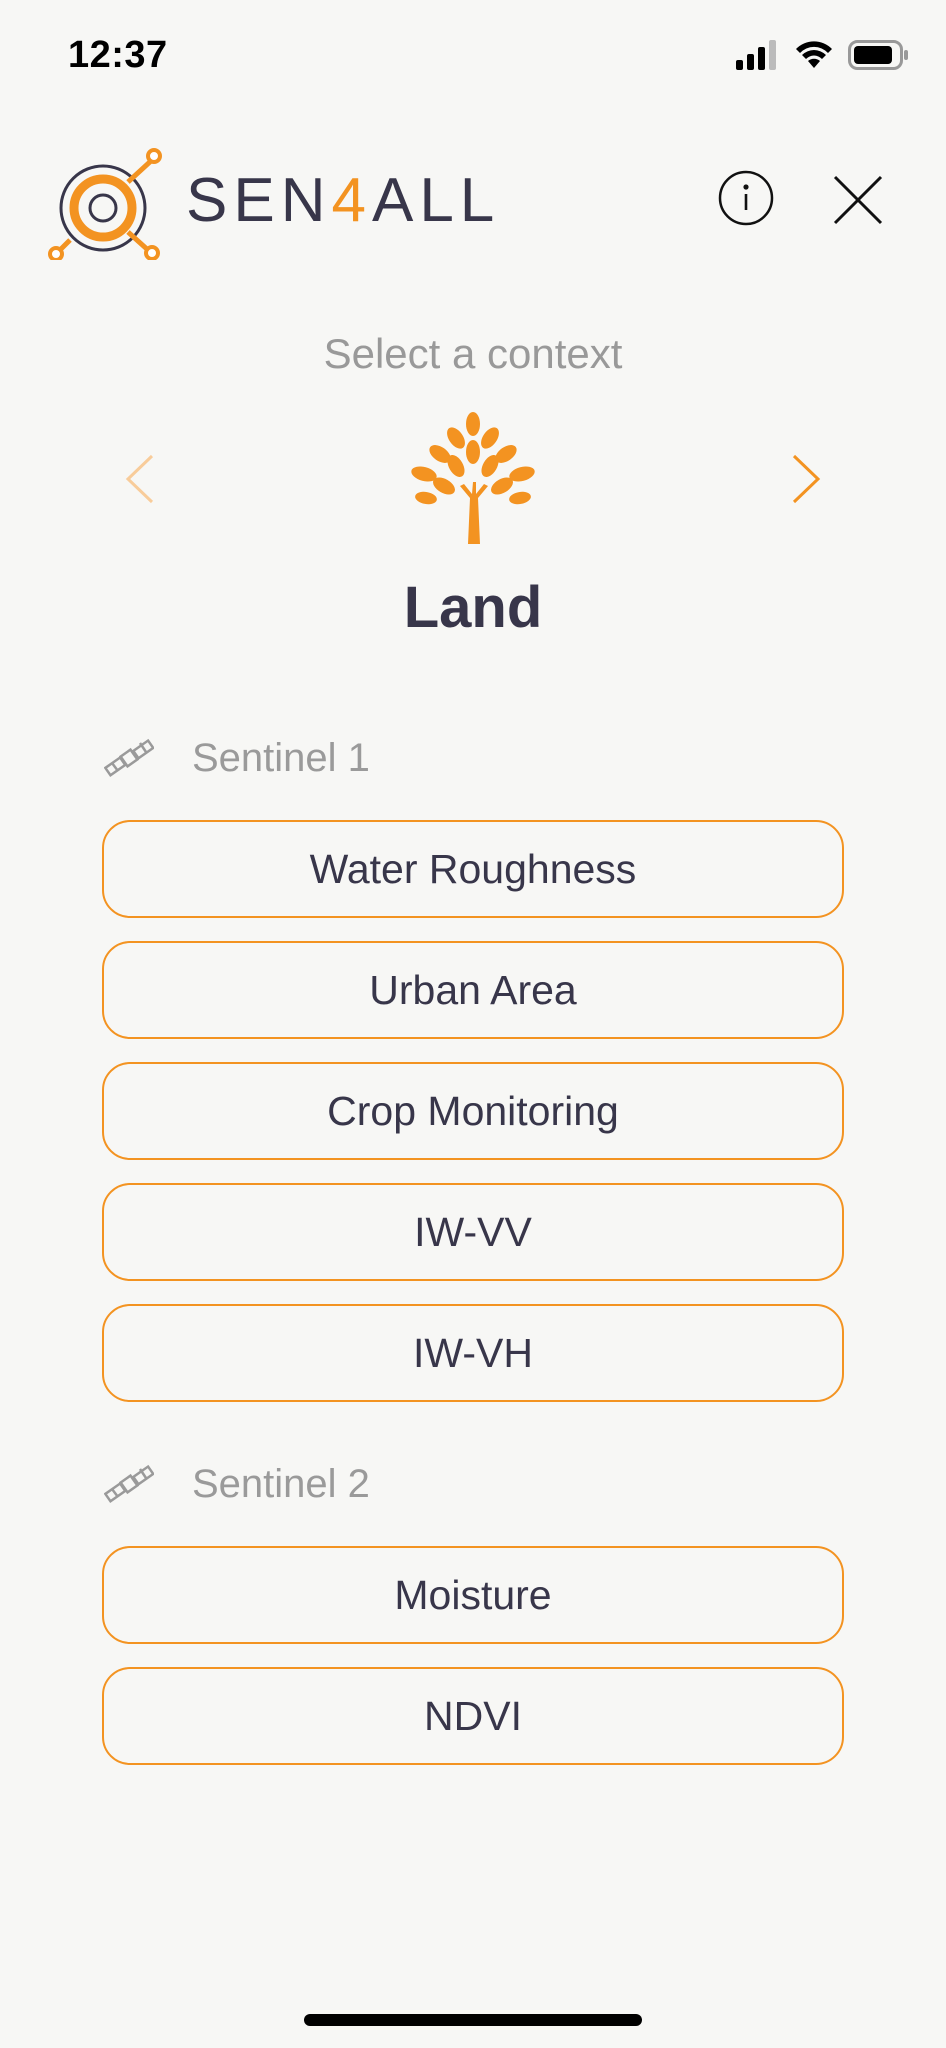  I want to click on option-iw-vh-button: IW-VH, so click(473, 1353).